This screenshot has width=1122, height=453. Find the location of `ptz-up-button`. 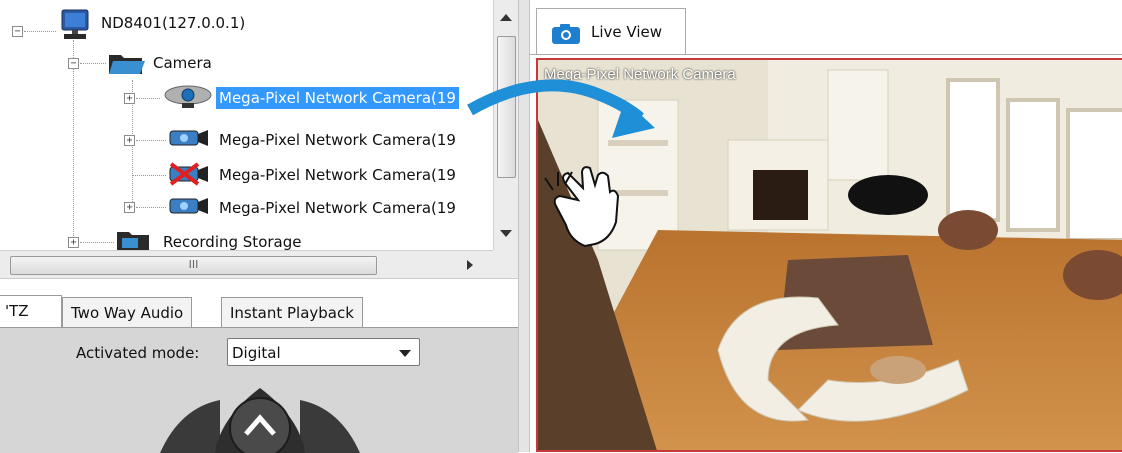

ptz-up-button is located at coordinates (260, 425).